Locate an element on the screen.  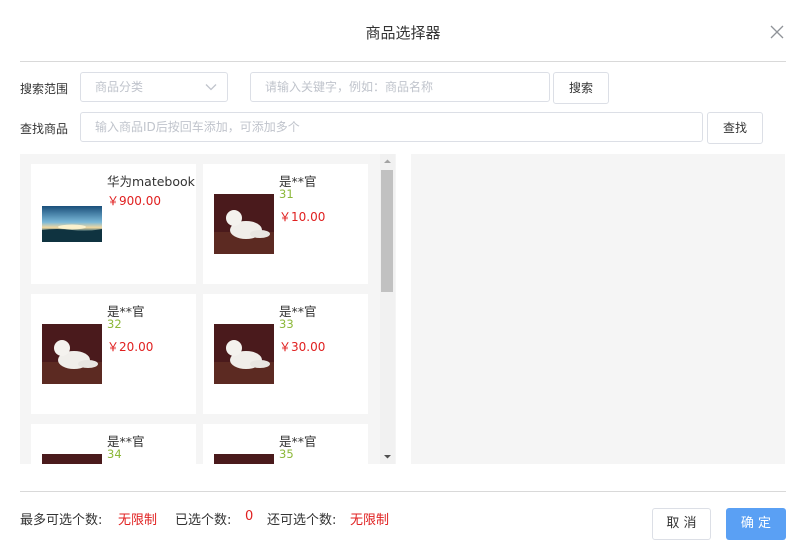
category-select: 商品分类 is located at coordinates (154, 87).